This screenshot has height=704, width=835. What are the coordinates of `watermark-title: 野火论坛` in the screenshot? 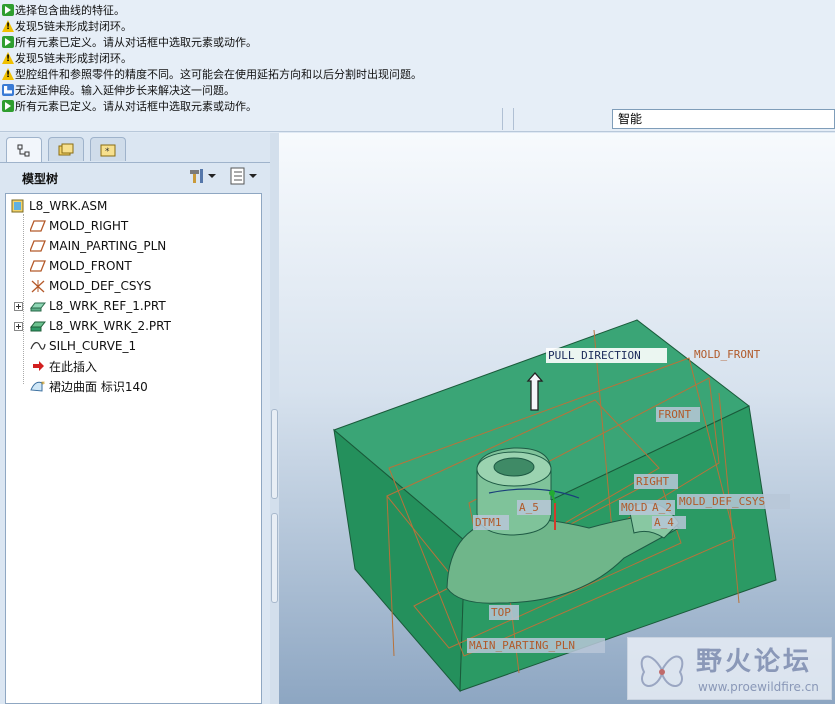 It's located at (754, 662).